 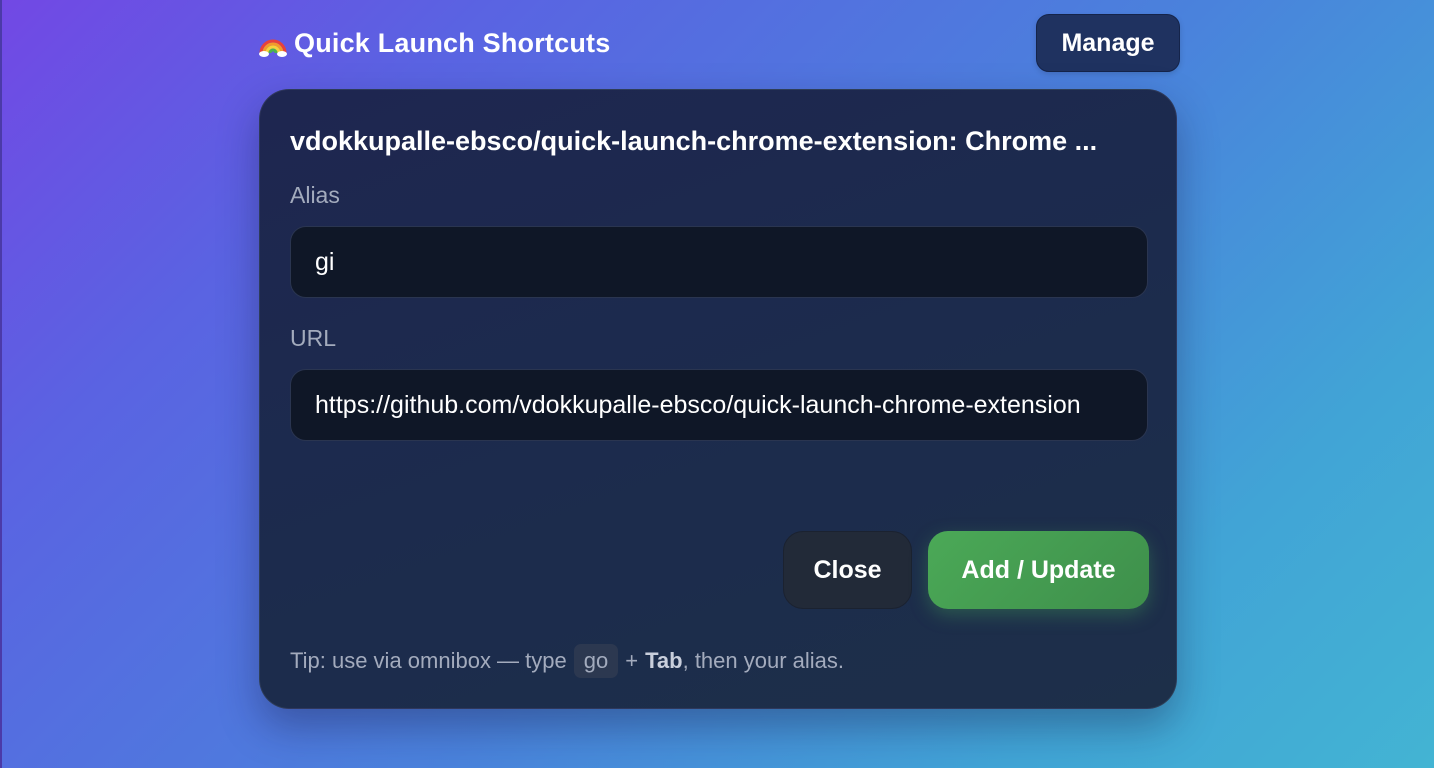 I want to click on tip-prefix: Tip: use via omnibox — type, so click(x=428, y=660).